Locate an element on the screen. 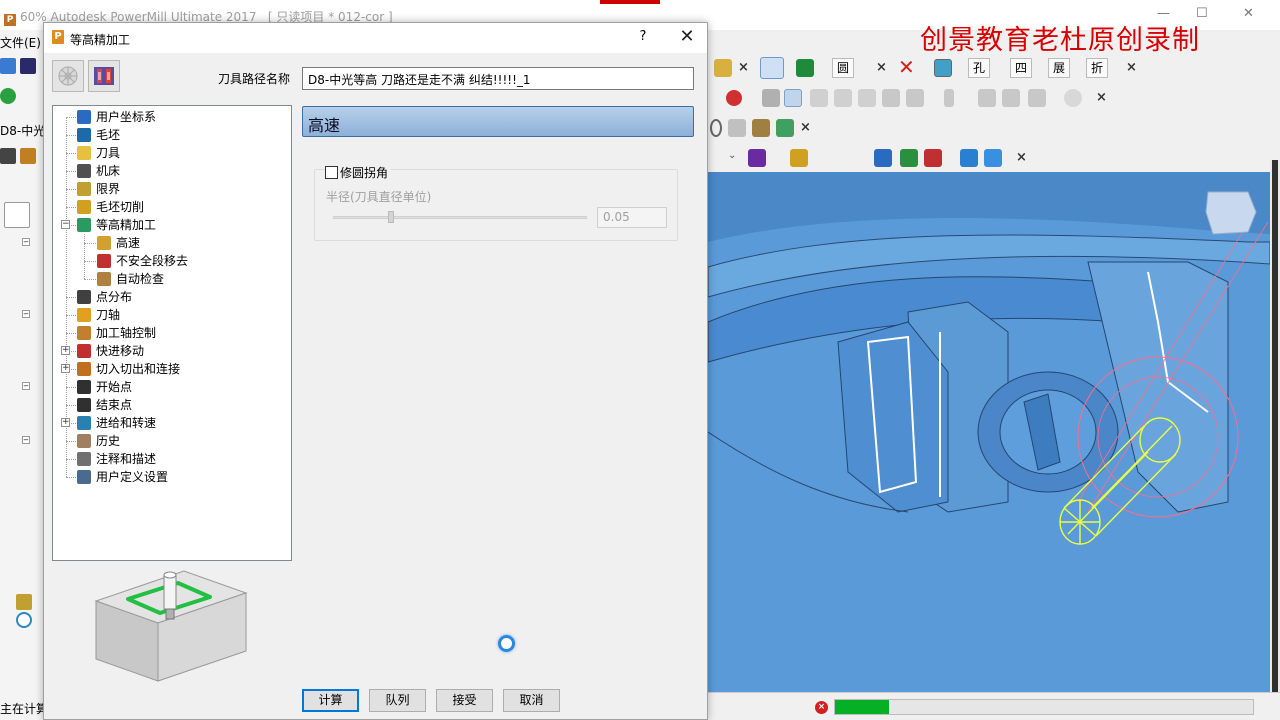  cube-icon is located at coordinates (723, 68).